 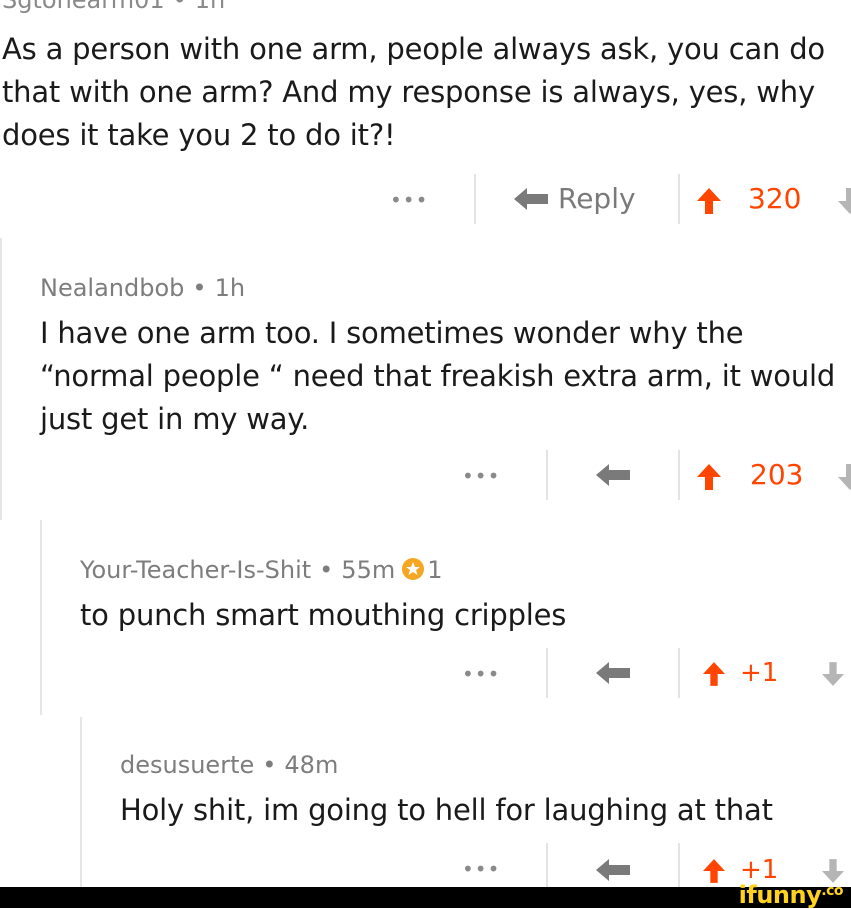 What do you see at coordinates (777, 474) in the screenshot?
I see `score: 203` at bounding box center [777, 474].